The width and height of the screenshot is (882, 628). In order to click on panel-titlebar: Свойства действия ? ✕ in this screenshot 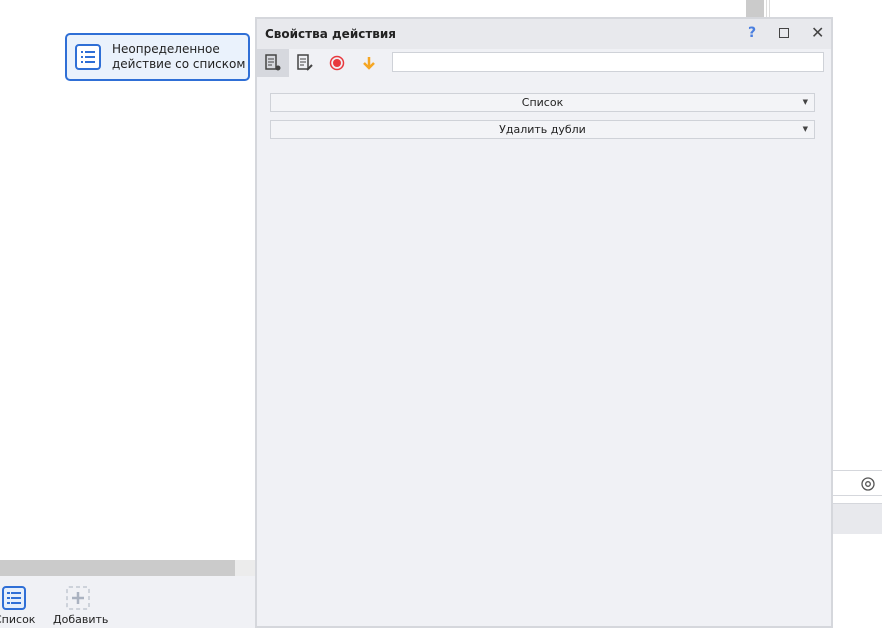, I will do `click(544, 34)`.